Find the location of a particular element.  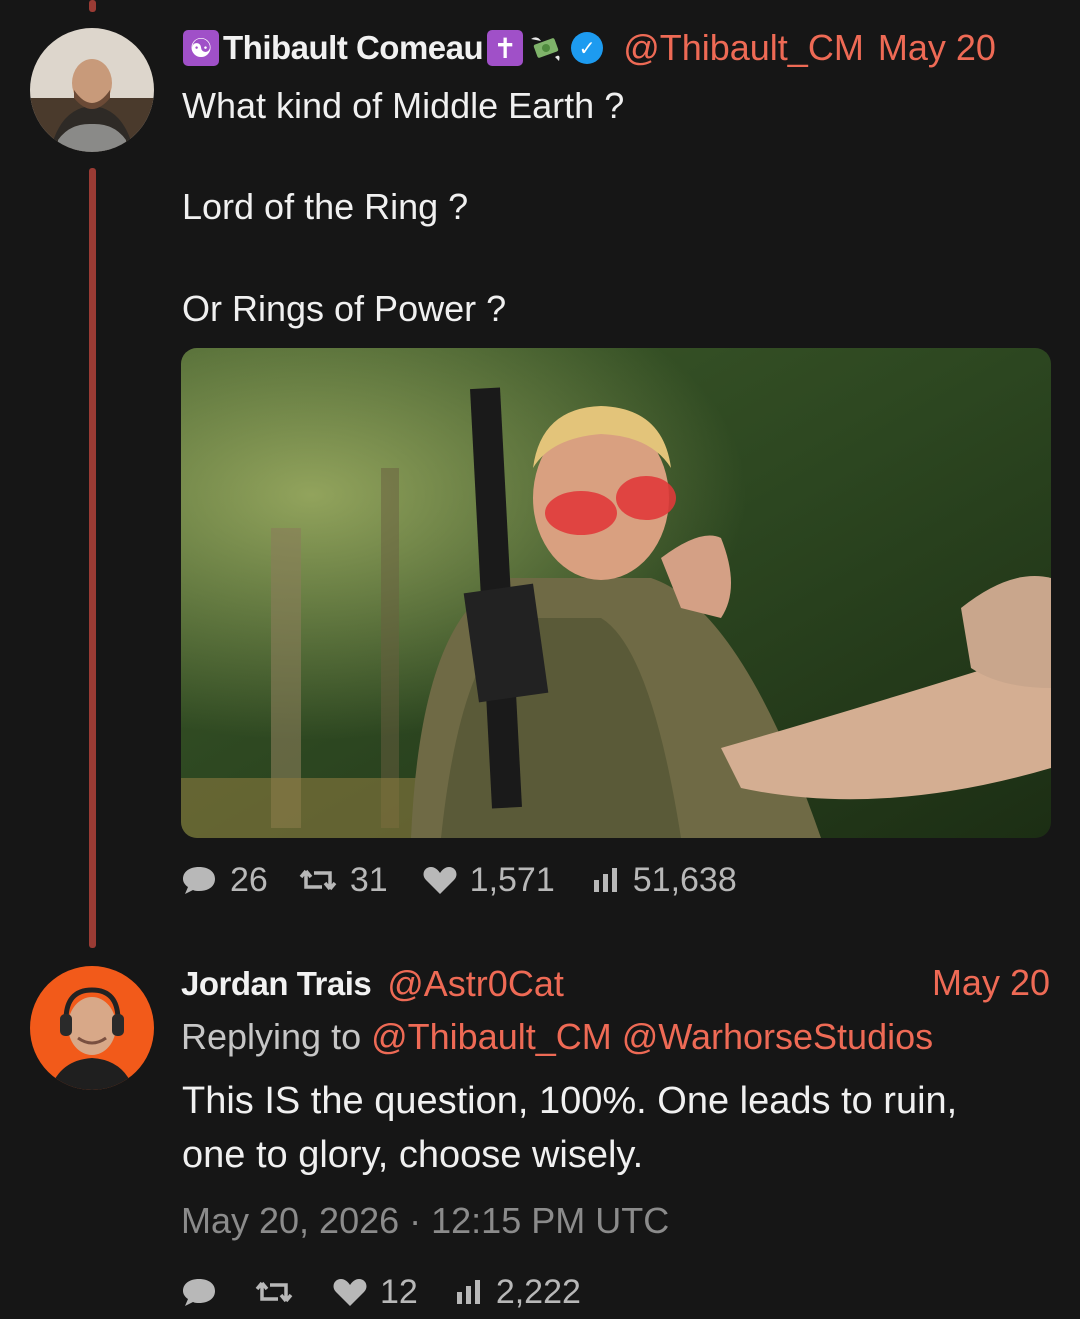

views-button: 2,222 is located at coordinates (517, 1292).